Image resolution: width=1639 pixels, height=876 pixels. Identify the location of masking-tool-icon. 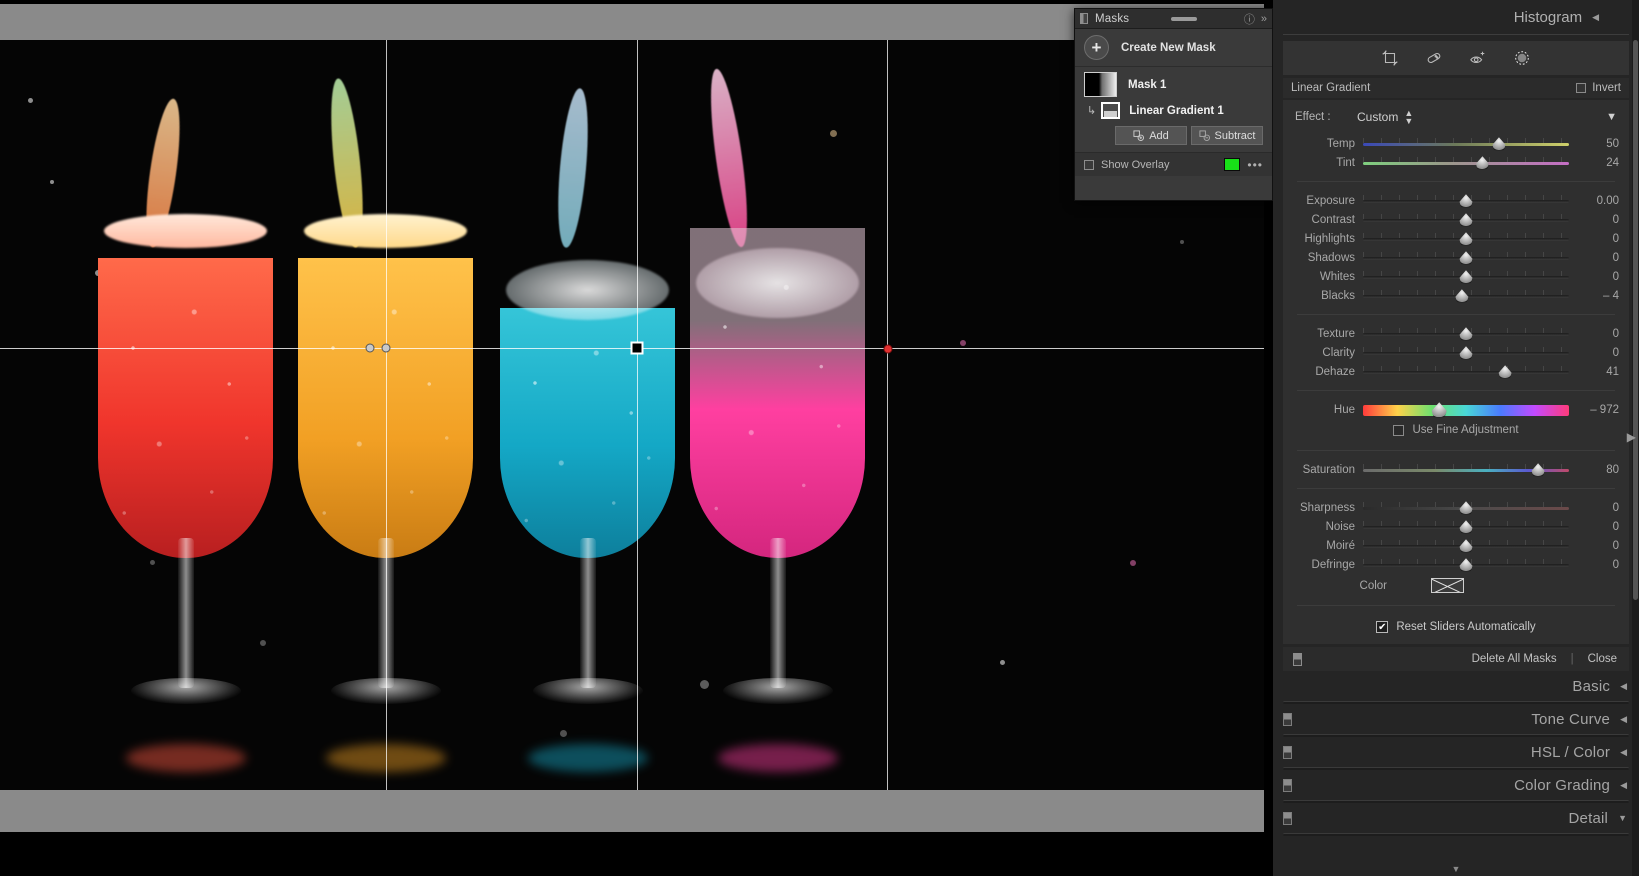
(1522, 58).